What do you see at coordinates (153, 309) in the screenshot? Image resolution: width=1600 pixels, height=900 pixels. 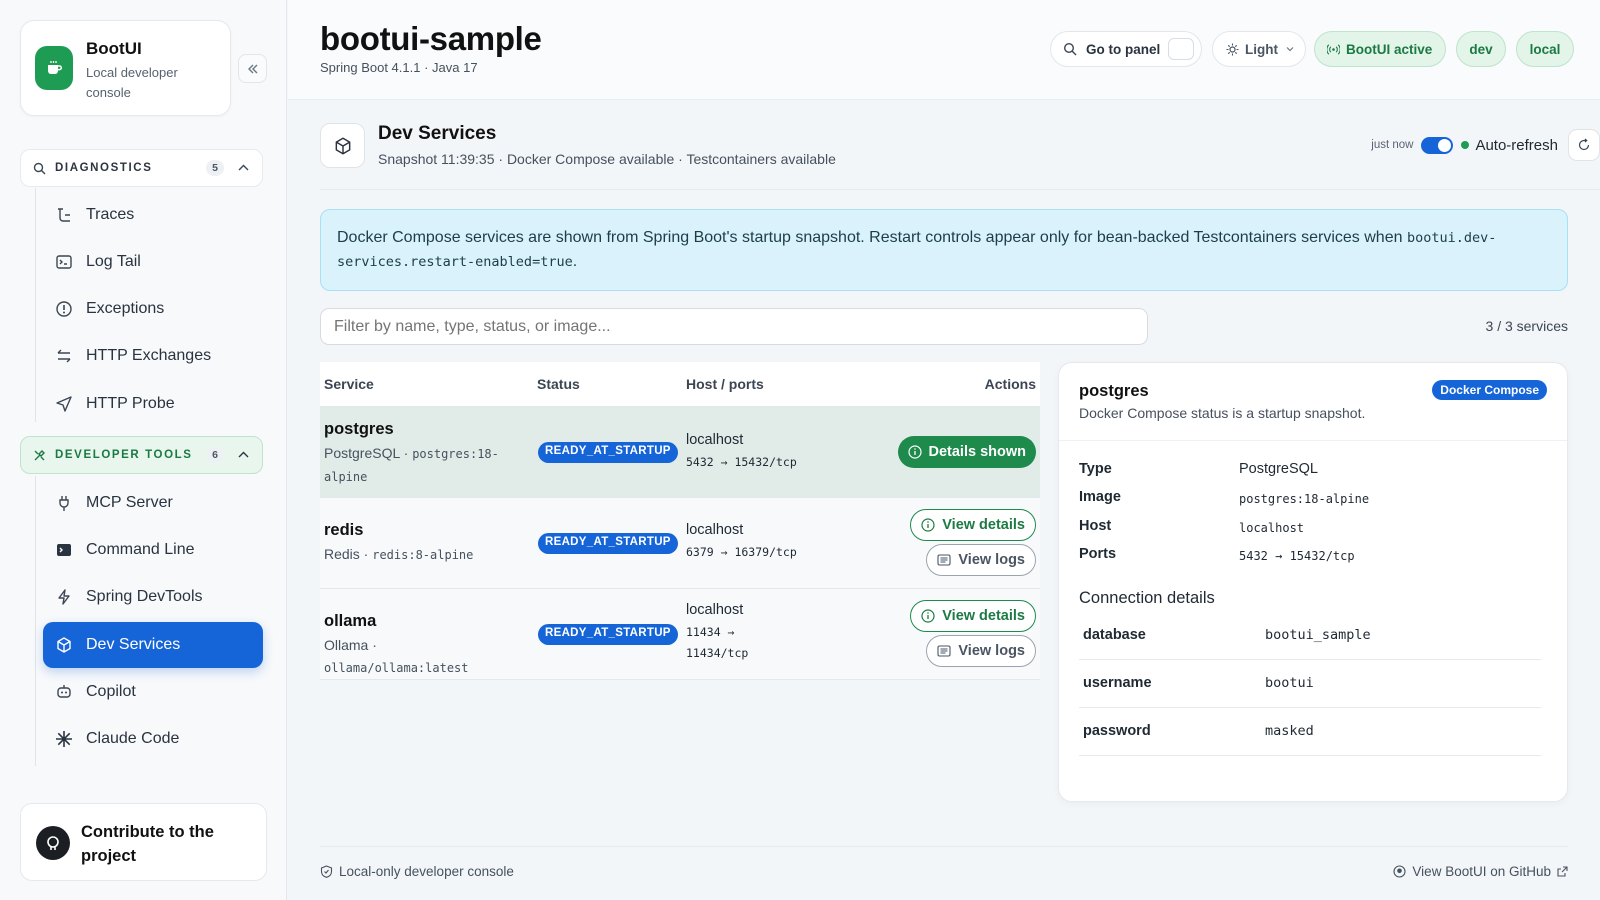 I see `sidebar-item-exceptions: Exceptions` at bounding box center [153, 309].